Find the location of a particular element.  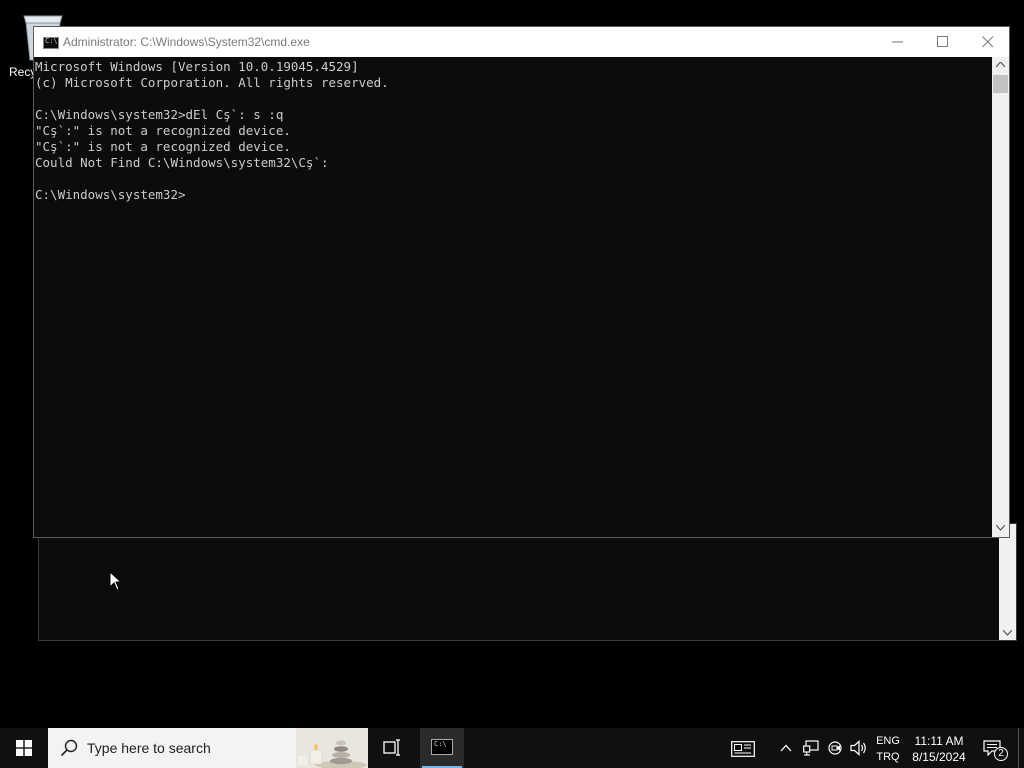

console-prompt: C:\Windows\system32> is located at coordinates (514, 195).